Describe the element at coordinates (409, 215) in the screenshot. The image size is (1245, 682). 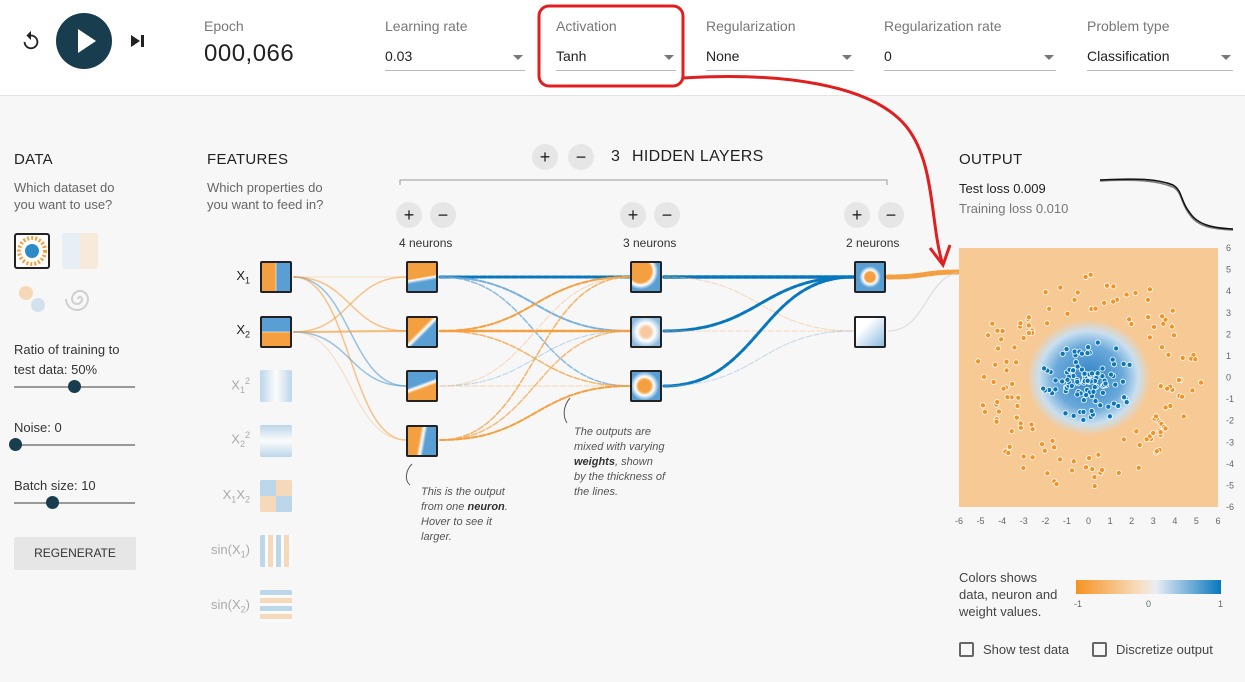
I see `layer1-add-neuron-button: +` at that location.